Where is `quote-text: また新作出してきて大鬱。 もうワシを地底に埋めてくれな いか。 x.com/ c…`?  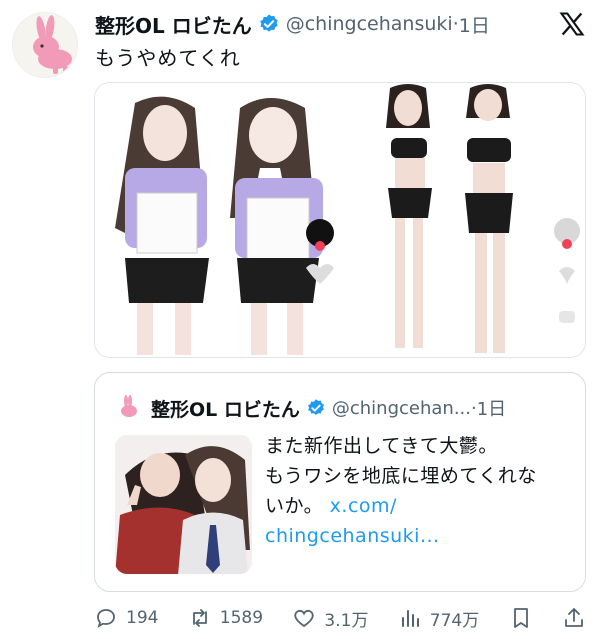
quote-text: また新作出してきて大鬱。 もうワシを地底に埋めてくれな いか。 x.com/ c… is located at coordinates (420, 491).